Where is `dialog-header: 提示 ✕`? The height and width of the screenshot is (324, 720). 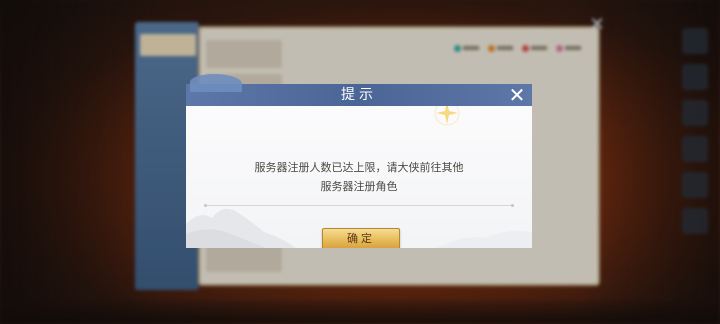 dialog-header: 提示 ✕ is located at coordinates (359, 90).